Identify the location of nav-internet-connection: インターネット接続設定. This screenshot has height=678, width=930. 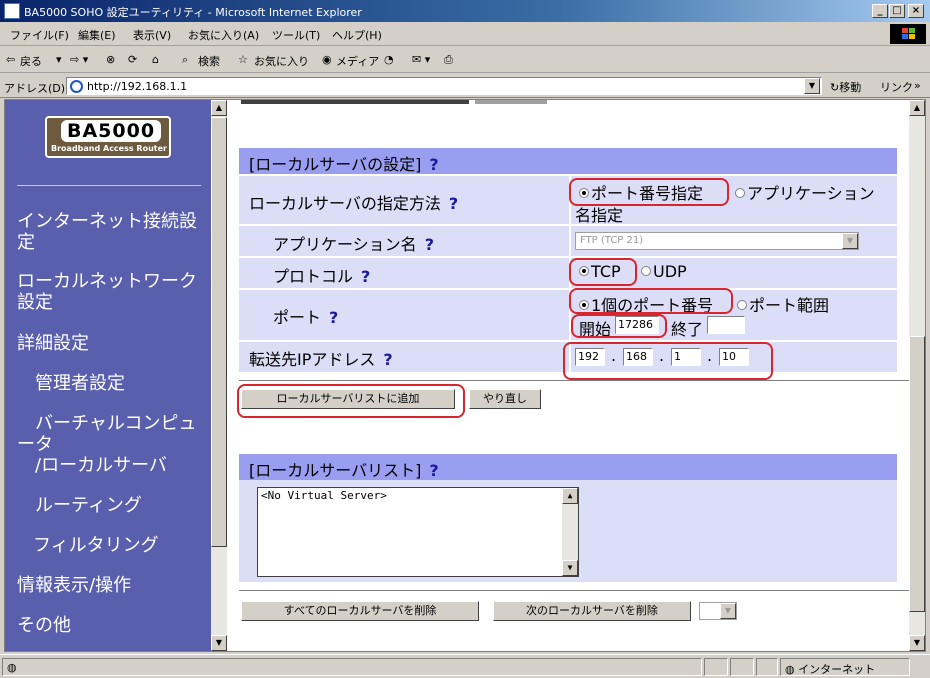
(110, 232).